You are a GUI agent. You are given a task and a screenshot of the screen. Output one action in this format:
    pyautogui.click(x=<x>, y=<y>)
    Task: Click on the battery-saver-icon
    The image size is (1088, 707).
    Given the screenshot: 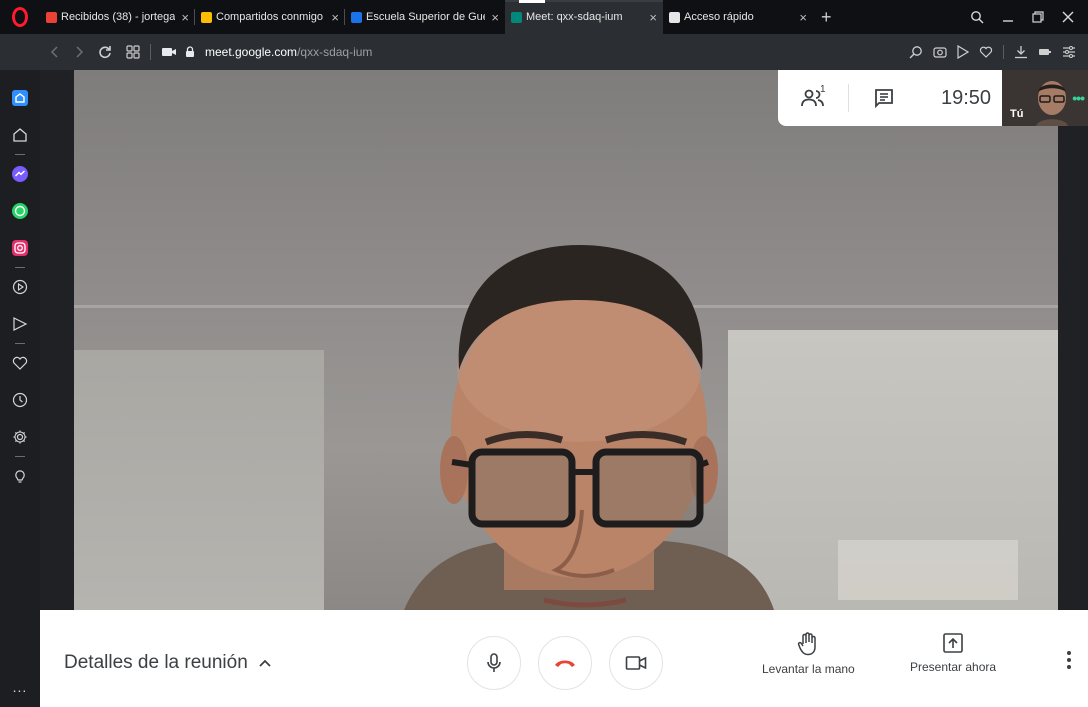 What is the action you would take?
    pyautogui.click(x=1045, y=52)
    